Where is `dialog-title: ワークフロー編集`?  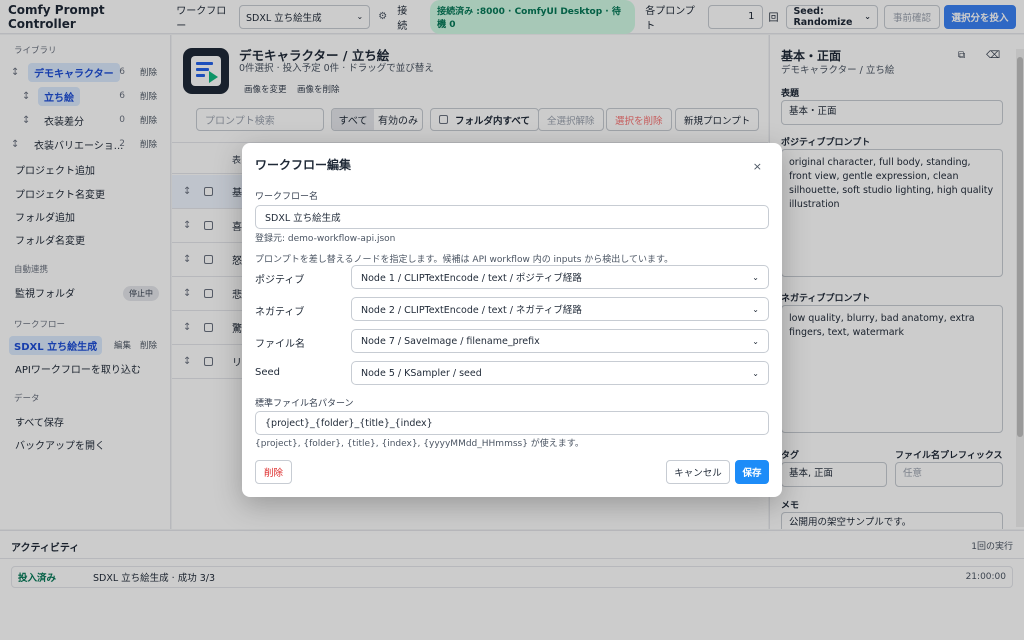
dialog-title: ワークフロー編集 is located at coordinates (303, 165).